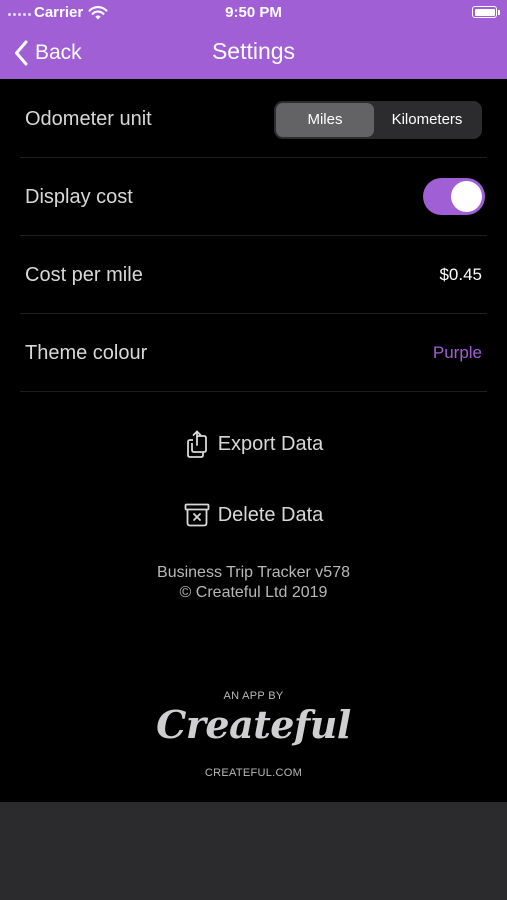 The height and width of the screenshot is (900, 507). Describe the element at coordinates (460, 274) in the screenshot. I see `cost-per-mile-value: $0.45` at that location.